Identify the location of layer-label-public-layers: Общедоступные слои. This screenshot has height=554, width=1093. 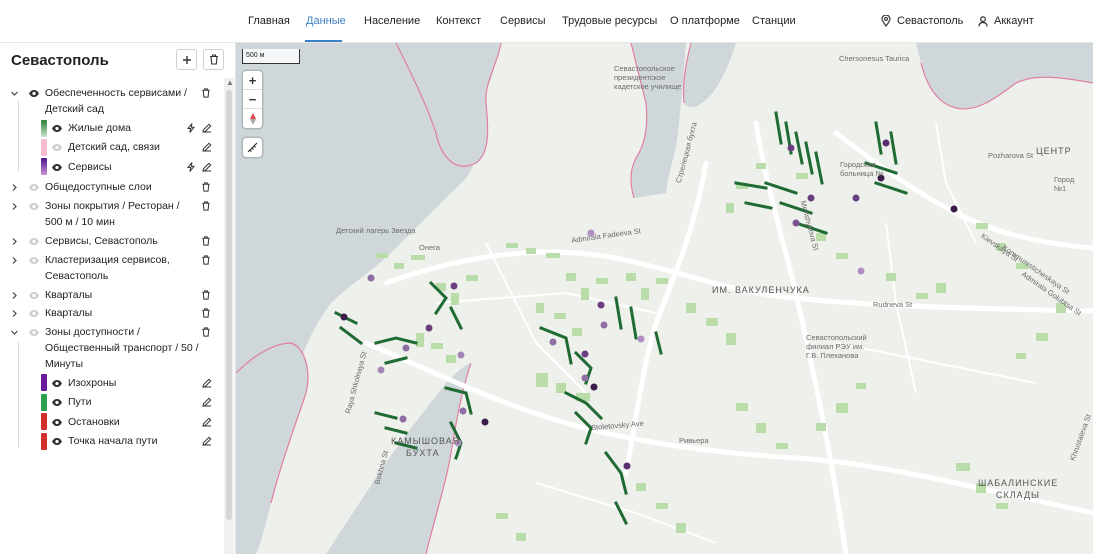
(98, 187).